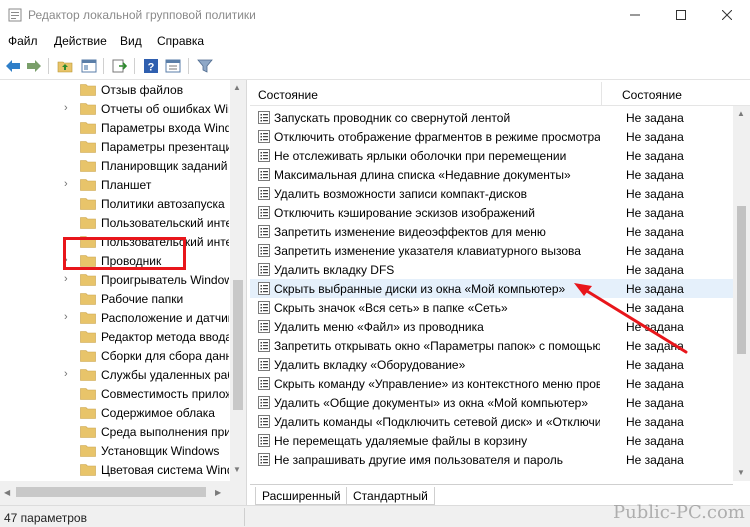 This screenshot has height=527, width=750. I want to click on maximize-icon, so click(681, 15).